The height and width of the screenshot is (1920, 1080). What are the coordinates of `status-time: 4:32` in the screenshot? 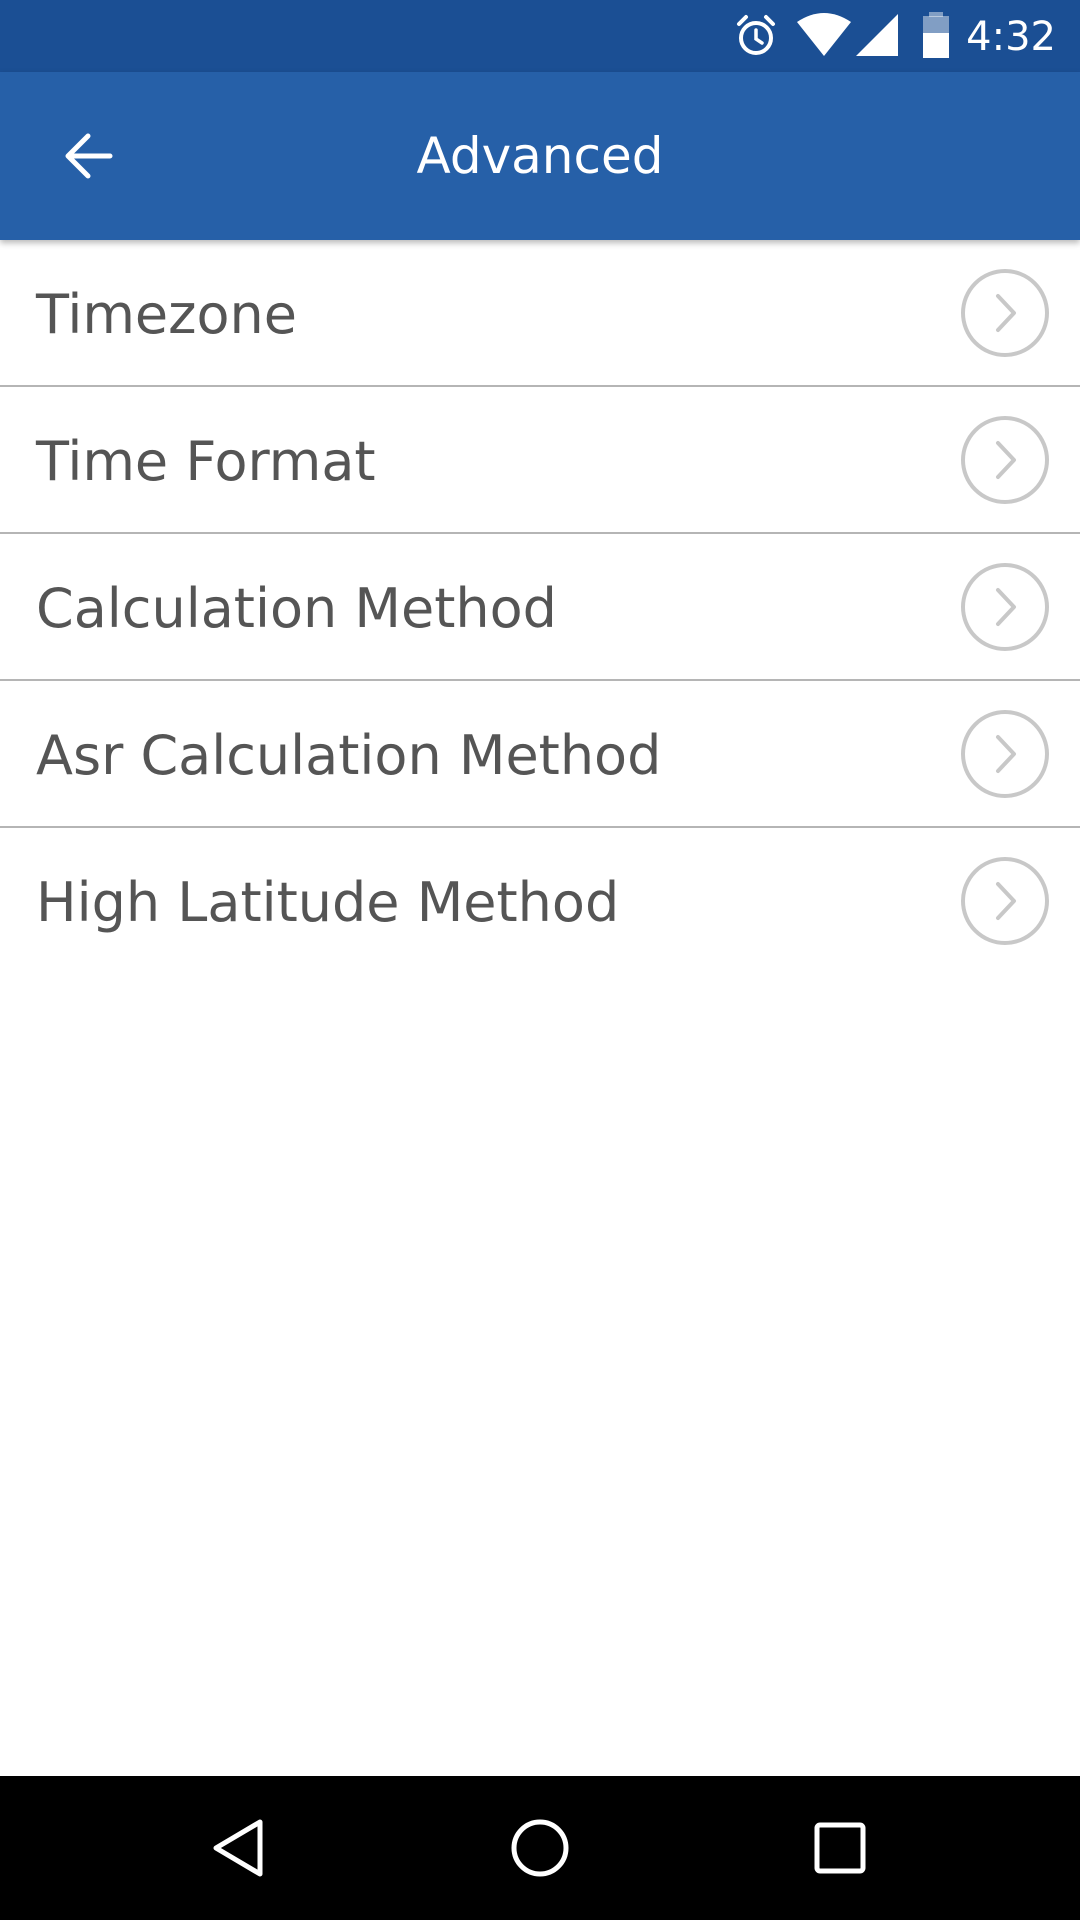 It's located at (1011, 37).